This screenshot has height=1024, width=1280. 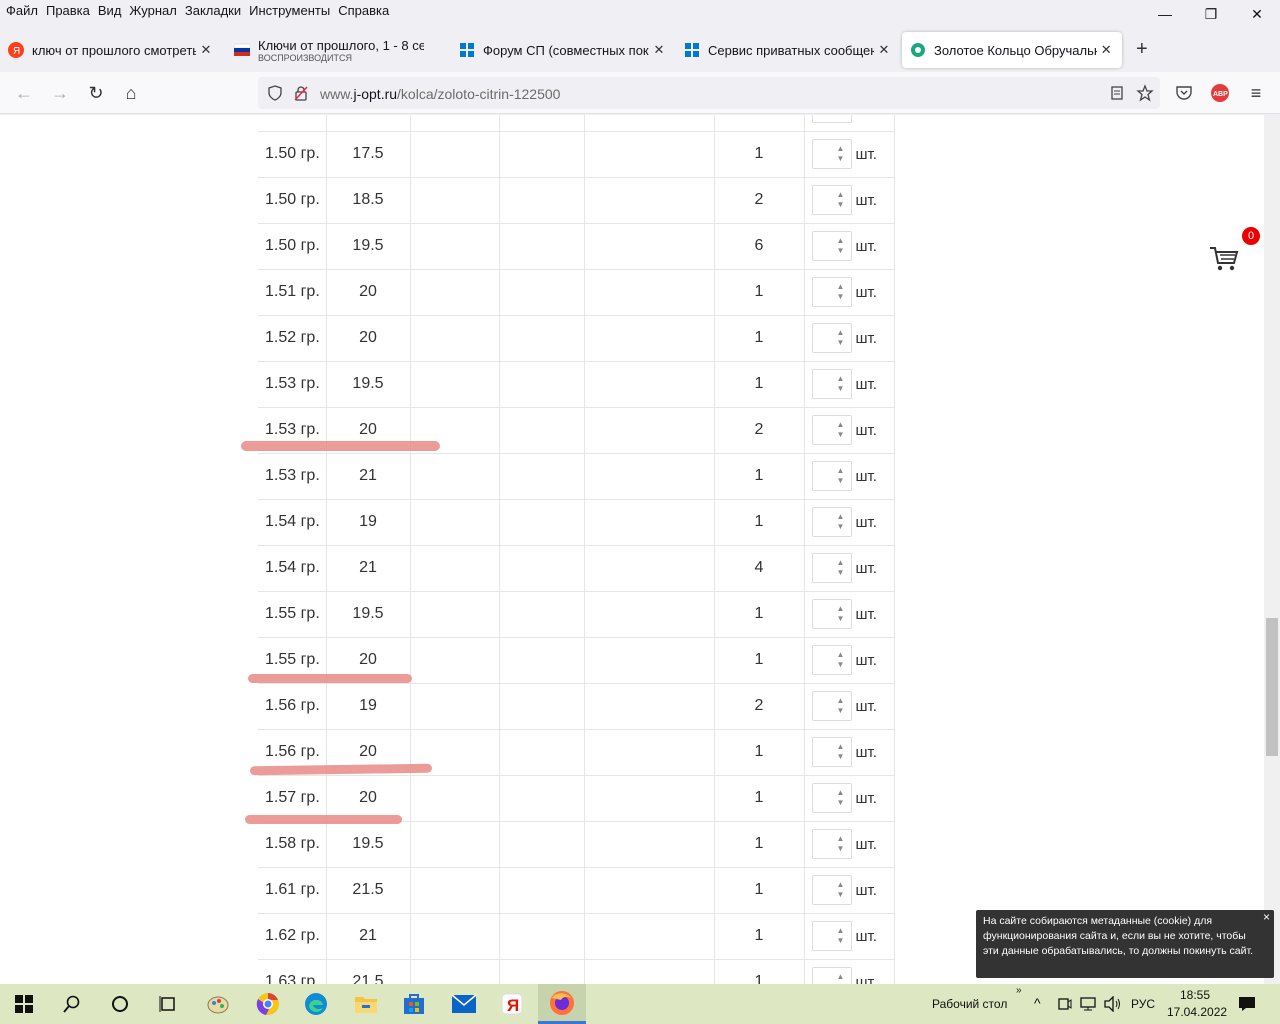 I want to click on adblock-icon: ABP, so click(x=1220, y=93).